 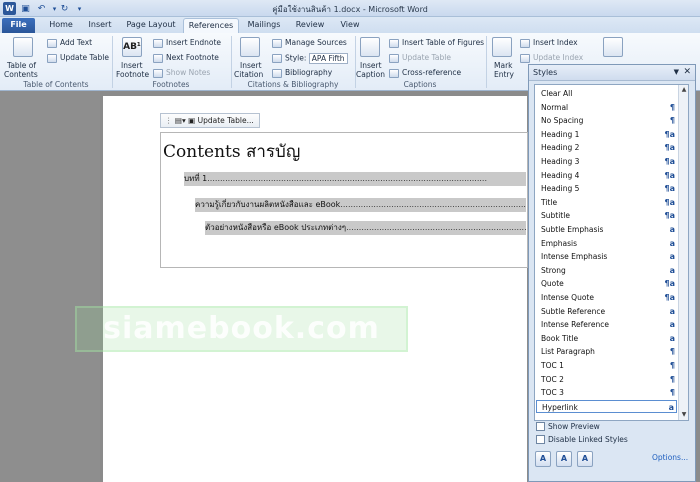 What do you see at coordinates (606, 230) in the screenshot?
I see `style-item-subtle-emphasis: Subtle Emphasis a` at bounding box center [606, 230].